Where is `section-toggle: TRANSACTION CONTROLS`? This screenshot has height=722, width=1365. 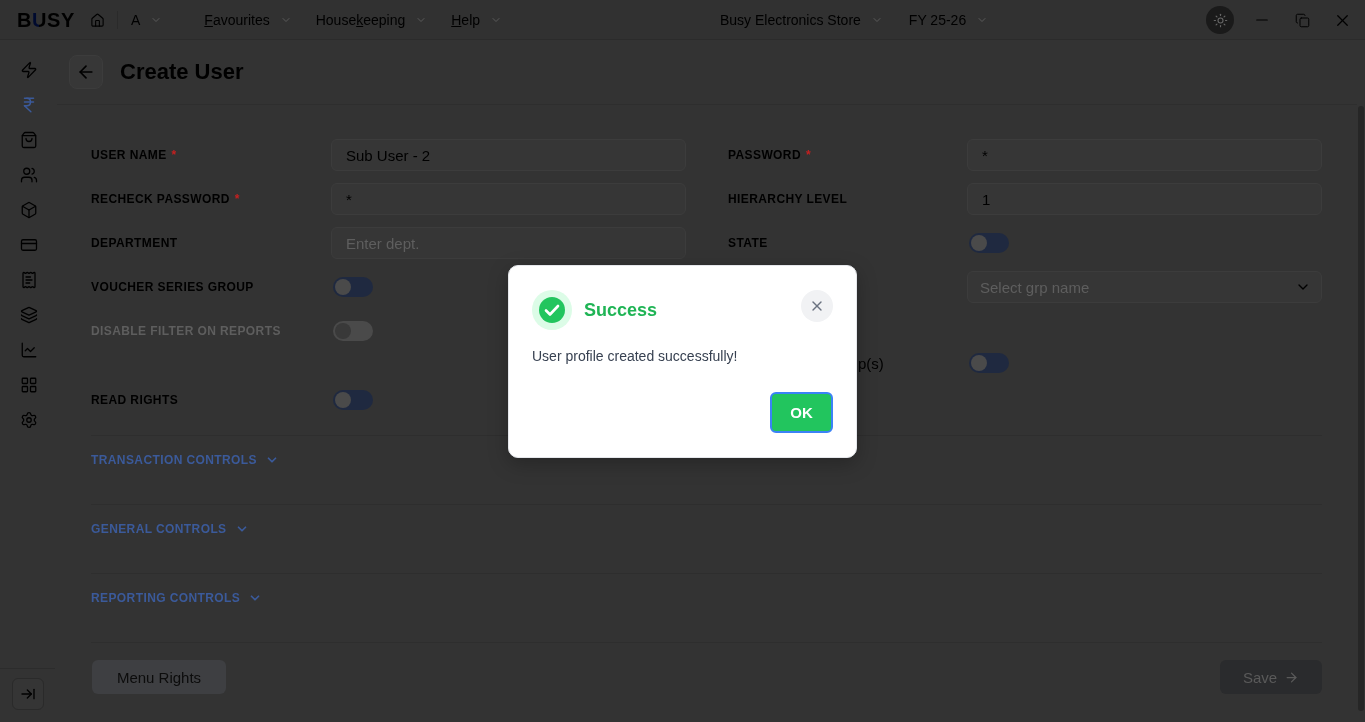
section-toggle: TRANSACTION CONTROLS is located at coordinates (185, 460).